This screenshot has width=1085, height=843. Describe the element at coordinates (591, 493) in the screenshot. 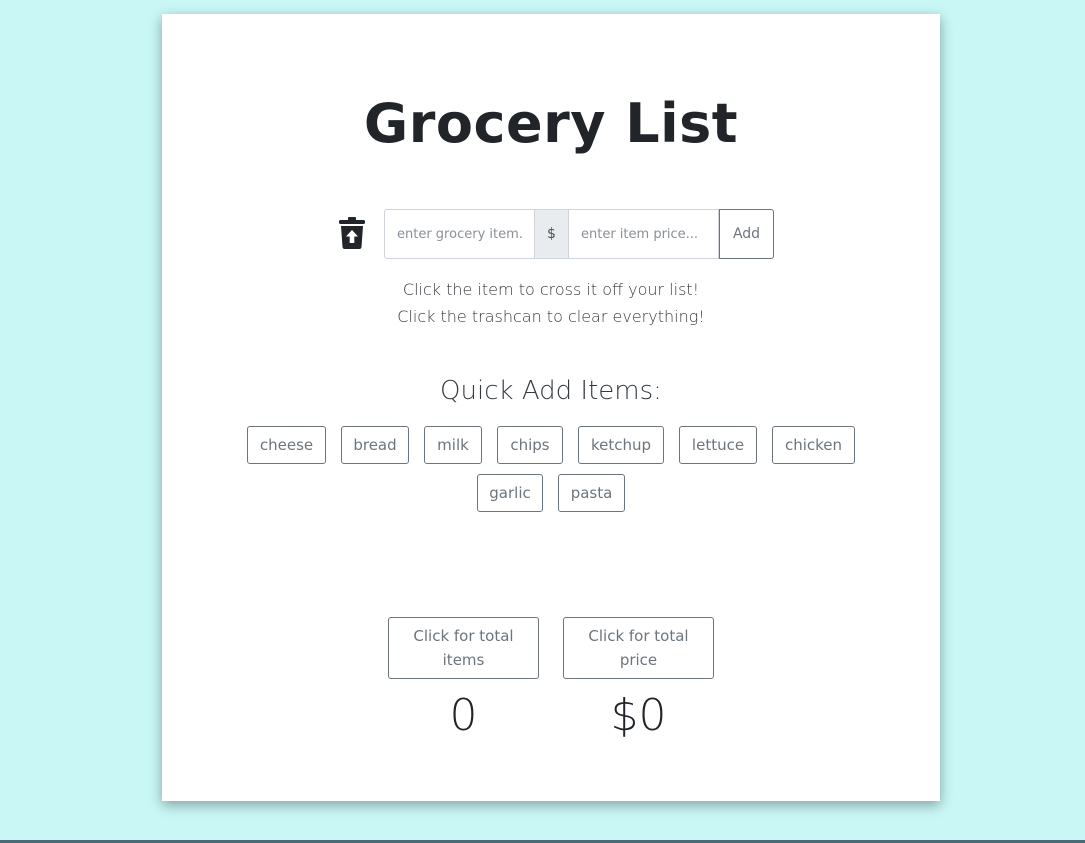

I see `quick-add-pasta: pasta` at that location.